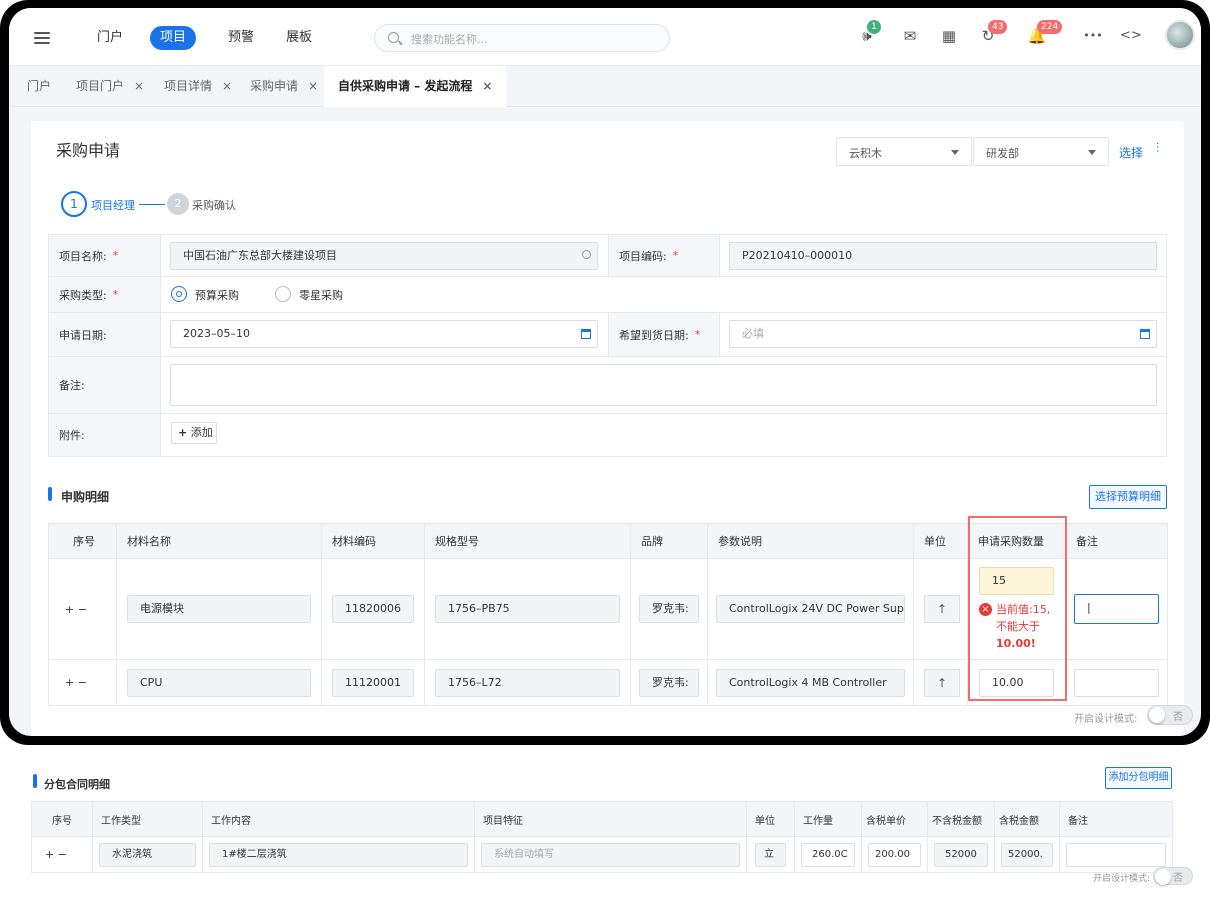 Image resolution: width=1210 pixels, height=907 pixels. What do you see at coordinates (147, 854) in the screenshot?
I see `work-type: 水泥浇筑` at bounding box center [147, 854].